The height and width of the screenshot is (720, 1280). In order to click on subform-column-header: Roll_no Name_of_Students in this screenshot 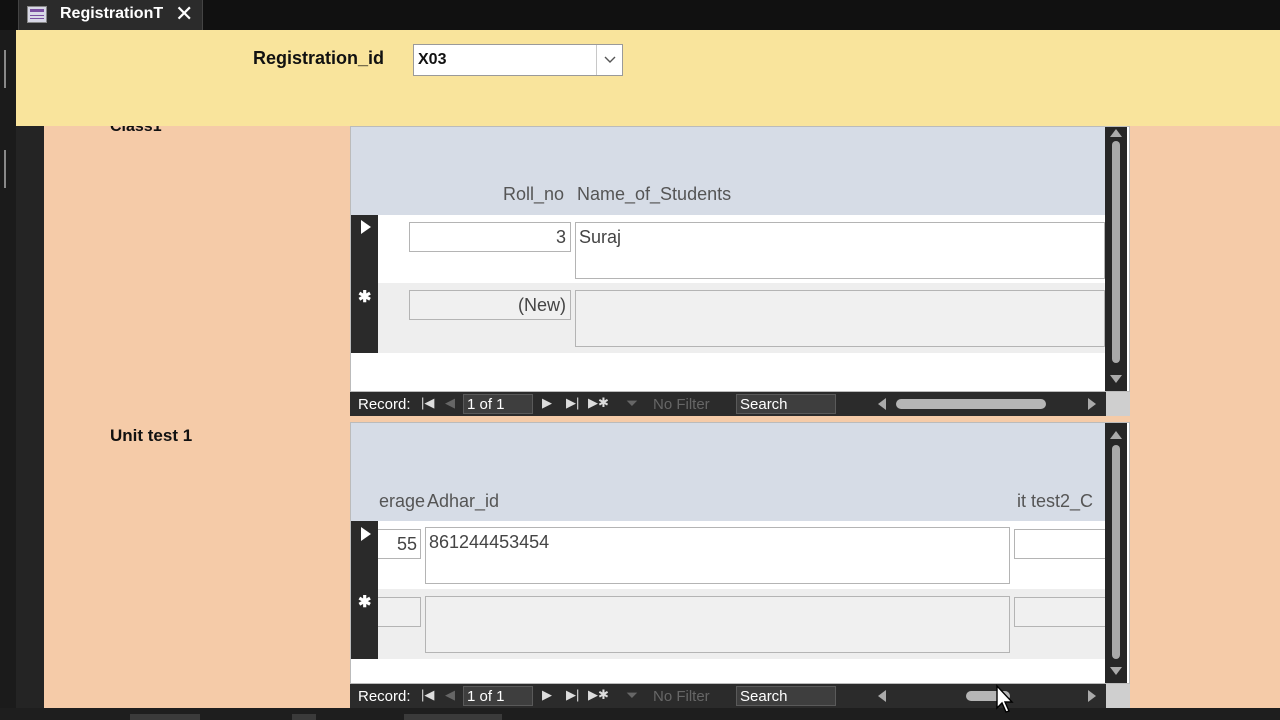, I will do `click(728, 171)`.